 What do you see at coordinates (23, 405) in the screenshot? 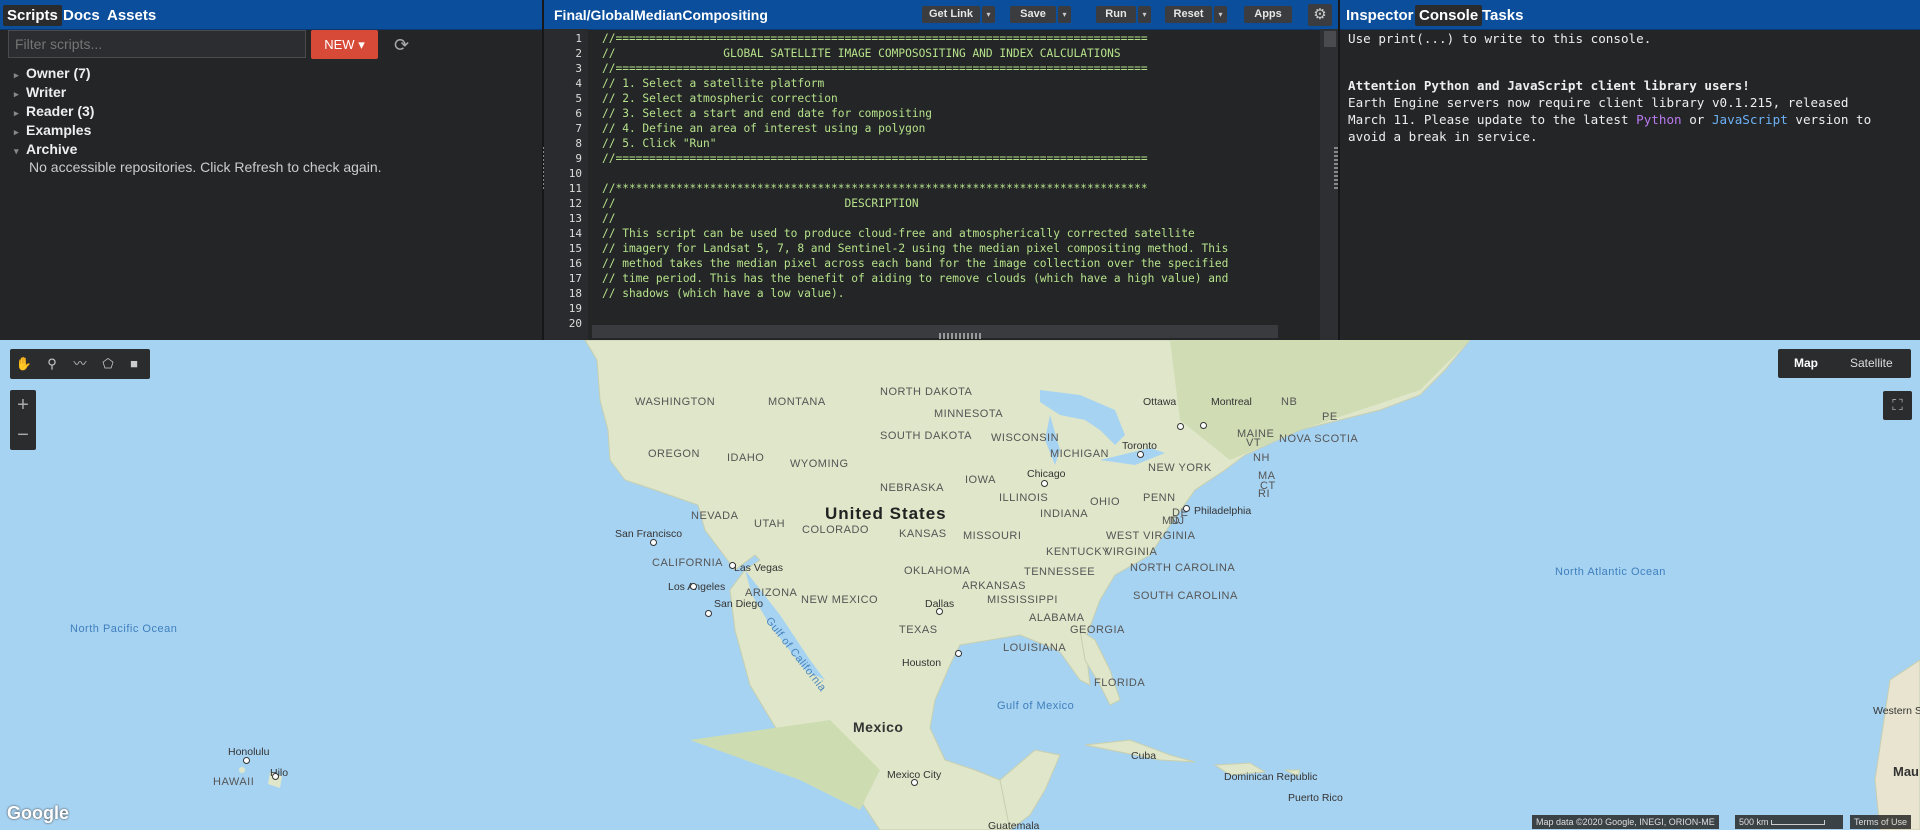
I see `zoom-in-icon: +` at bounding box center [23, 405].